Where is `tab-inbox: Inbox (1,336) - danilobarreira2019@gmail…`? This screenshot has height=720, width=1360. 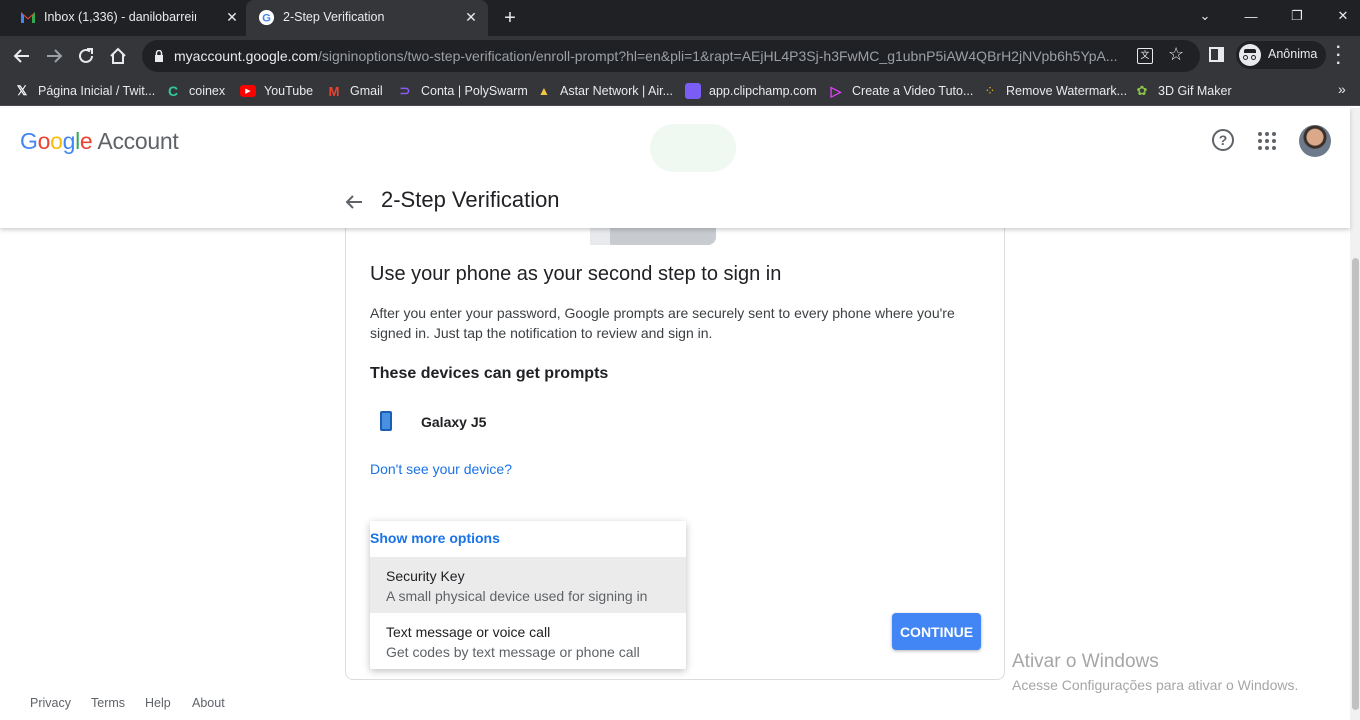 tab-inbox: Inbox (1,336) - danilobarreira2019@gmail… is located at coordinates (127, 18).